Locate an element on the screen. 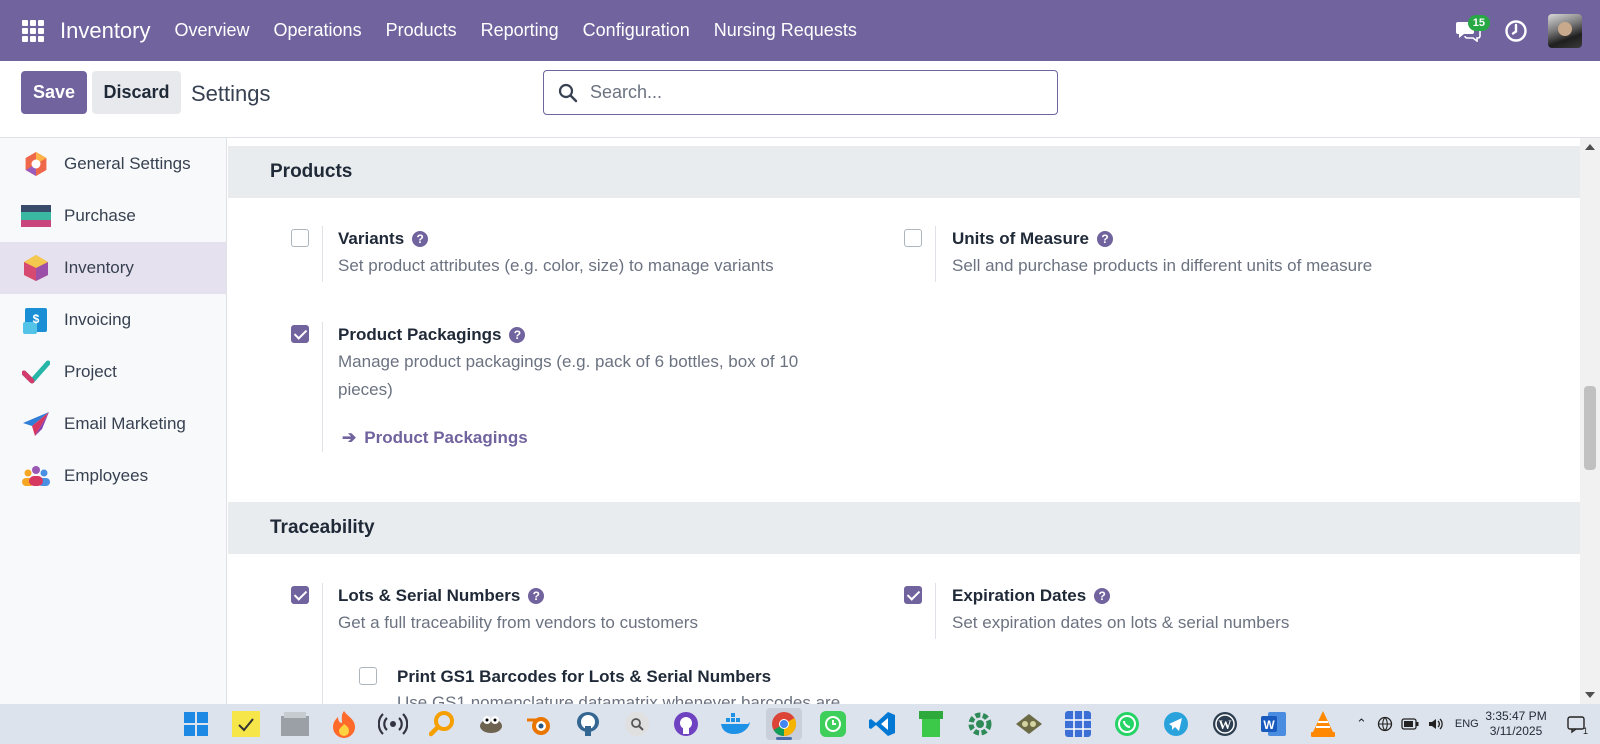  search-tool-icon is located at coordinates (442, 724).